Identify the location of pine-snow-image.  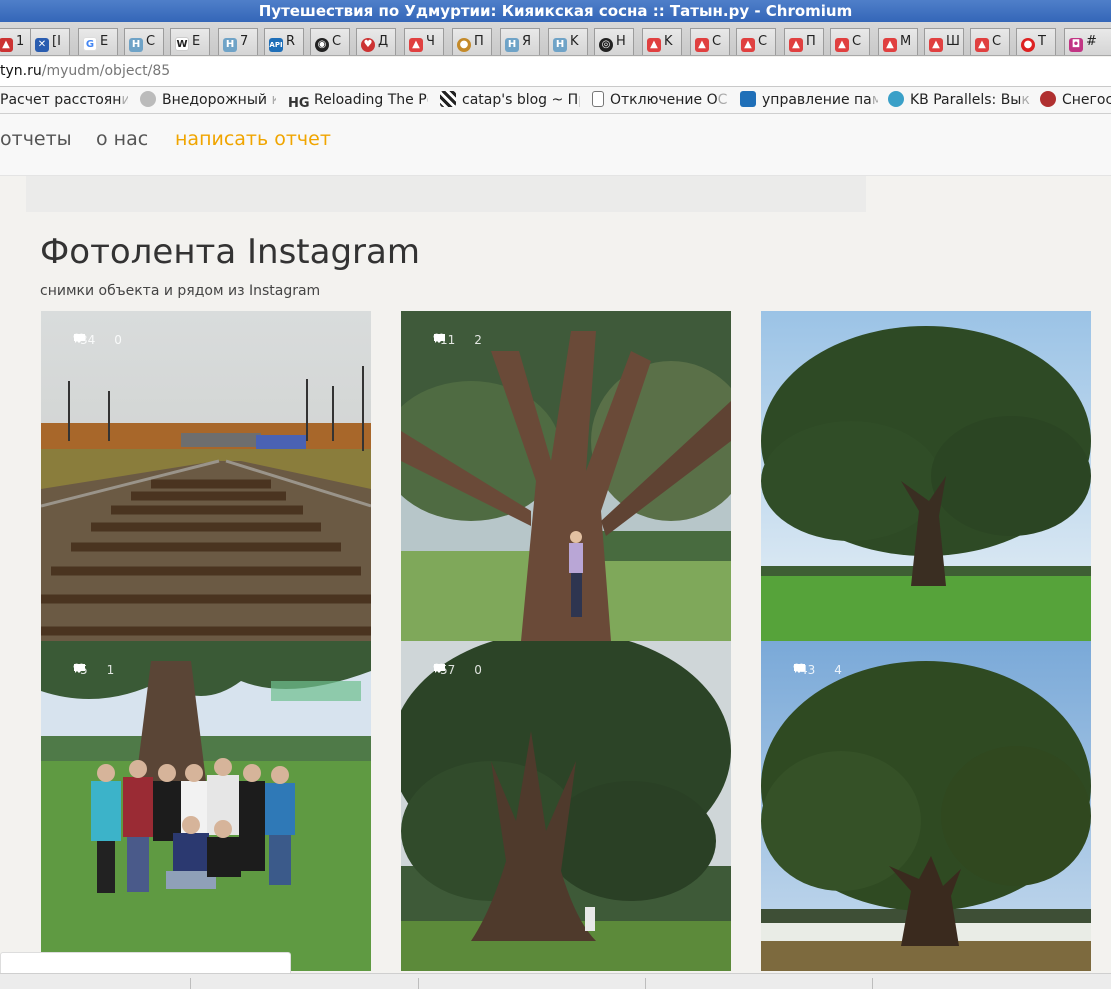
(926, 806).